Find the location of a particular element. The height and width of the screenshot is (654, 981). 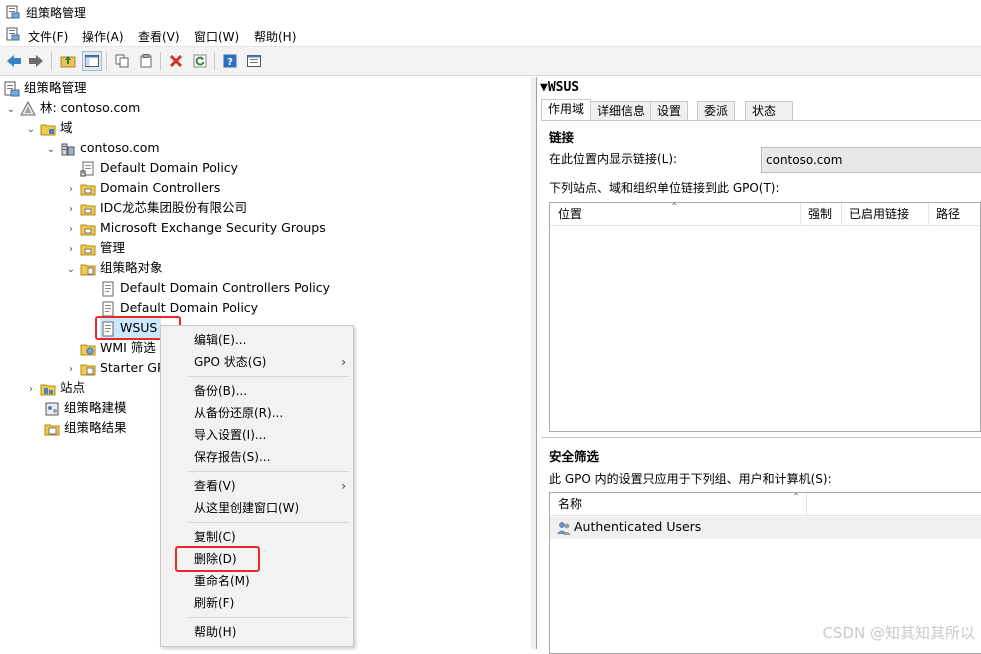

tree-node-modeling: 组策略建模 is located at coordinates (85, 408).